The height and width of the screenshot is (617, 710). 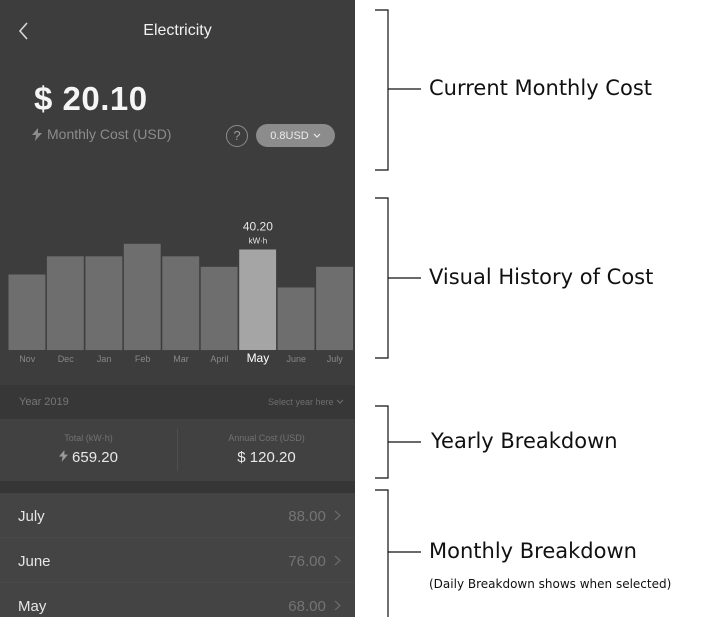 I want to click on list-item: June 76.00, so click(x=177, y=560).